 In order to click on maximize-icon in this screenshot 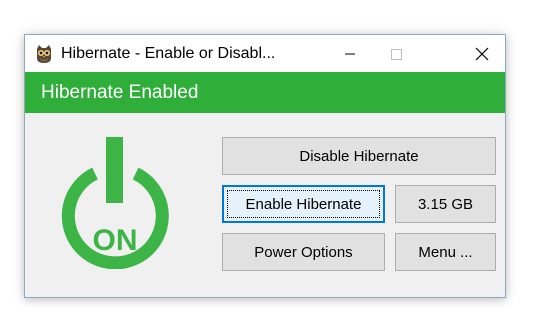, I will do `click(396, 54)`.